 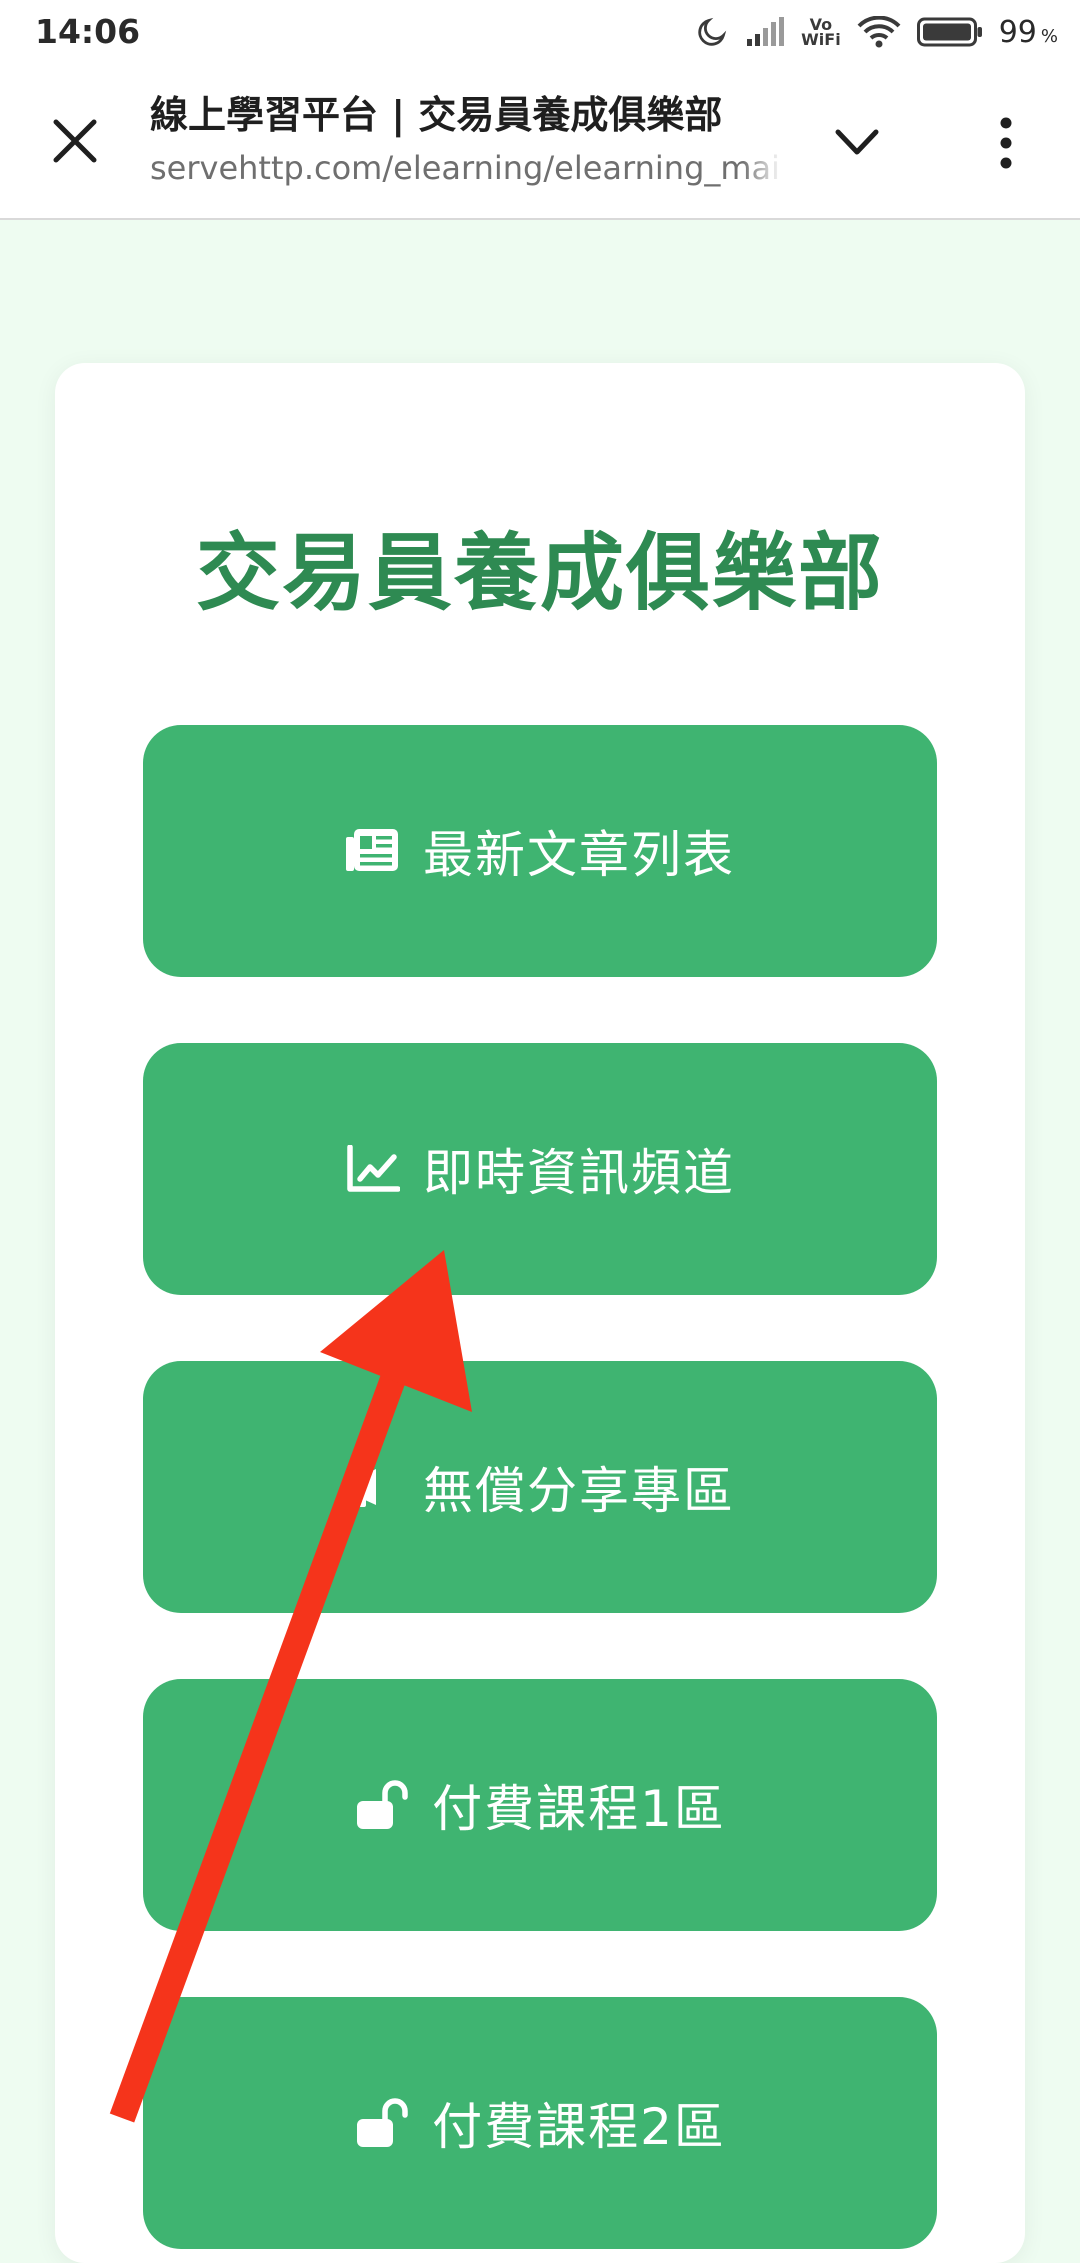 I want to click on live-info-channel-button: 即時資訊頻道, so click(x=540, y=1169).